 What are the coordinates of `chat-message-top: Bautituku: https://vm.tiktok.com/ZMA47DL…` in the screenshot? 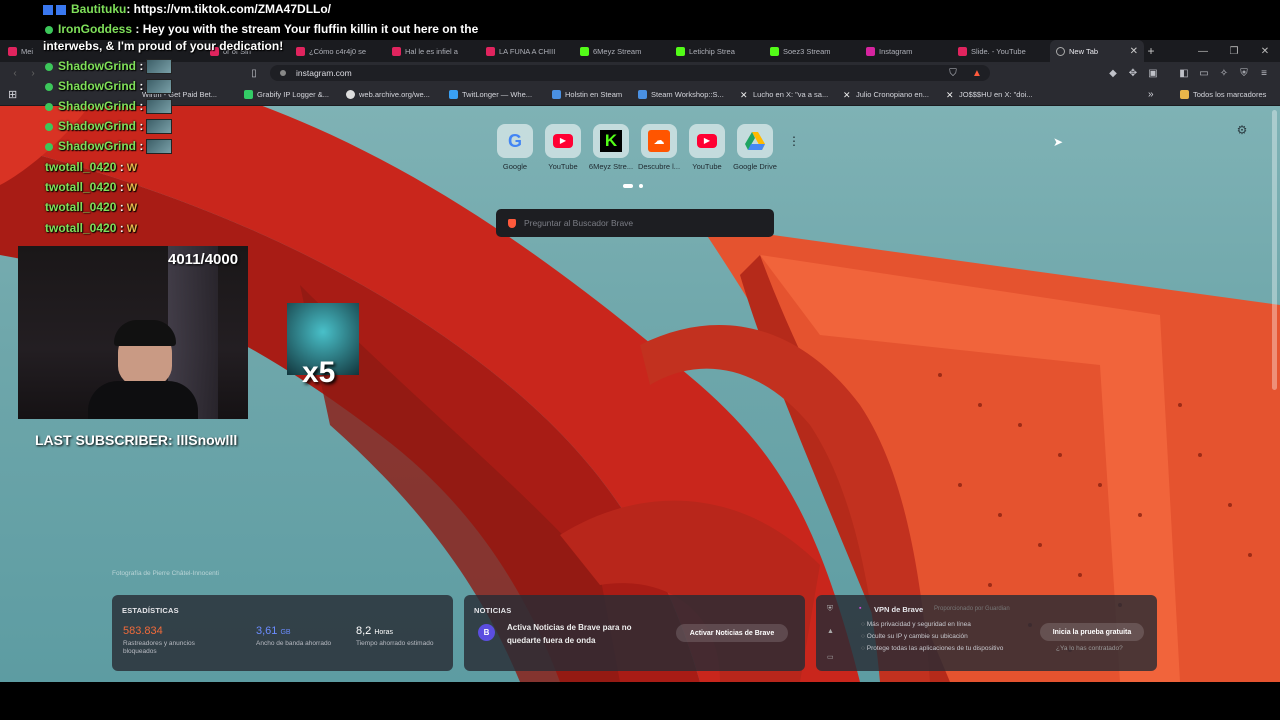 It's located at (187, 9).